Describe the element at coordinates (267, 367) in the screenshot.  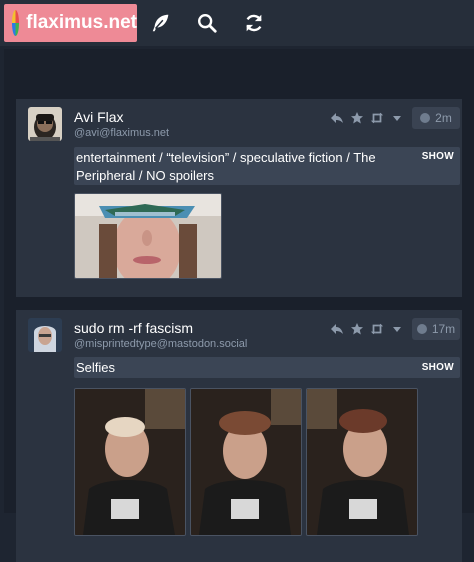
I see `content-warning: Selfies SHOW` at that location.